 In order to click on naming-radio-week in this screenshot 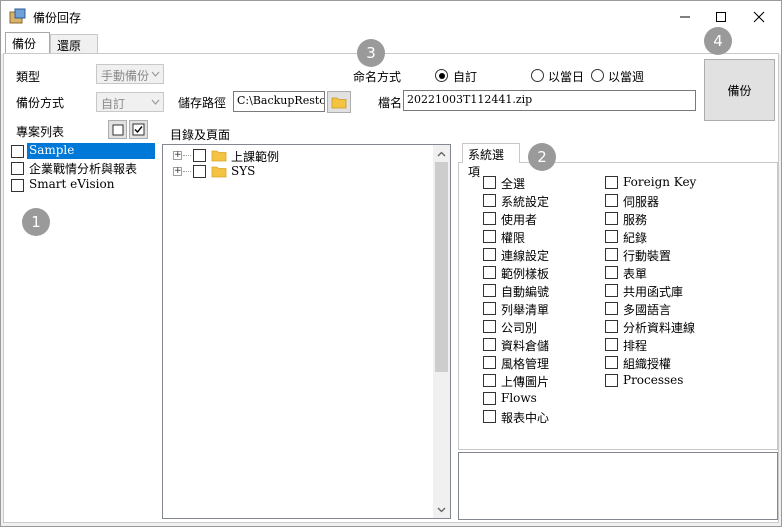, I will do `click(597, 75)`.